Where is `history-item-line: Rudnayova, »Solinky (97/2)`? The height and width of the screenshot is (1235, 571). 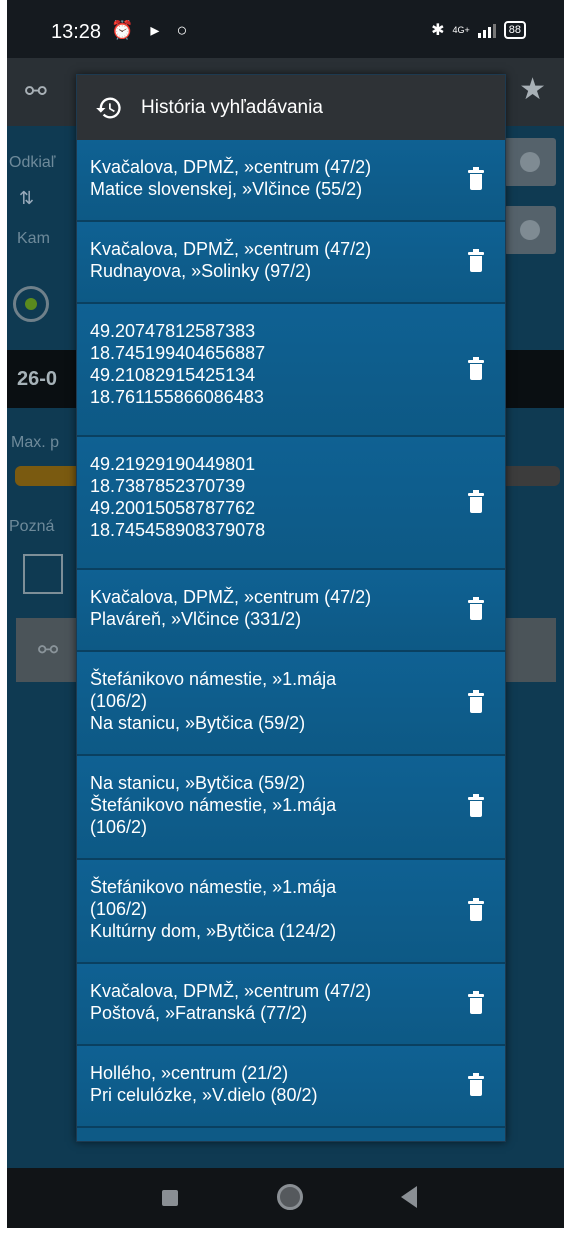
history-item-line: Rudnayova, »Solinky (97/2) is located at coordinates (201, 271).